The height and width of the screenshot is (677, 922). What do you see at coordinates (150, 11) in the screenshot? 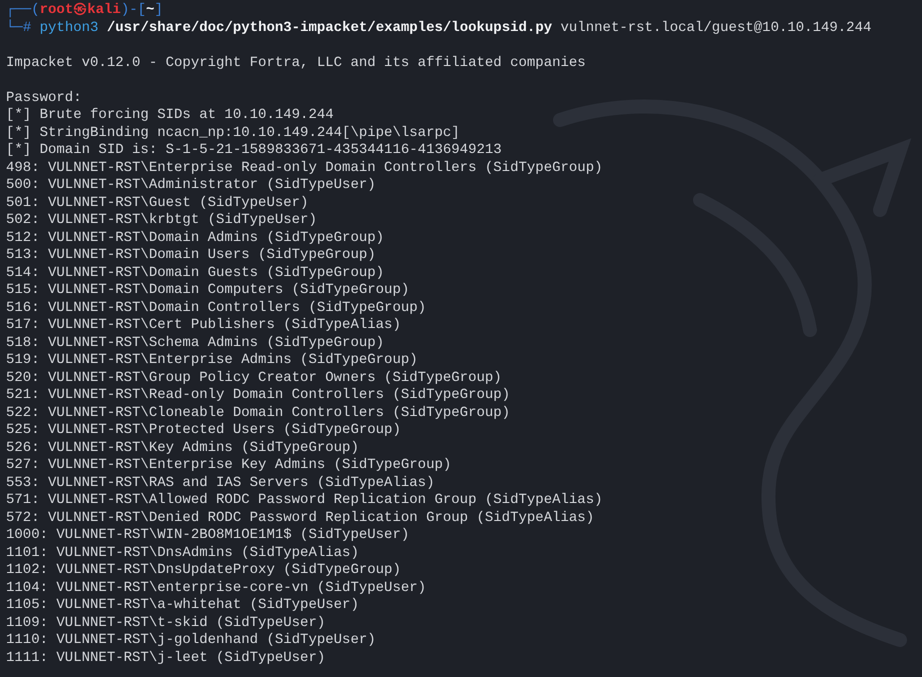
I see `prompt-directory: ~` at bounding box center [150, 11].